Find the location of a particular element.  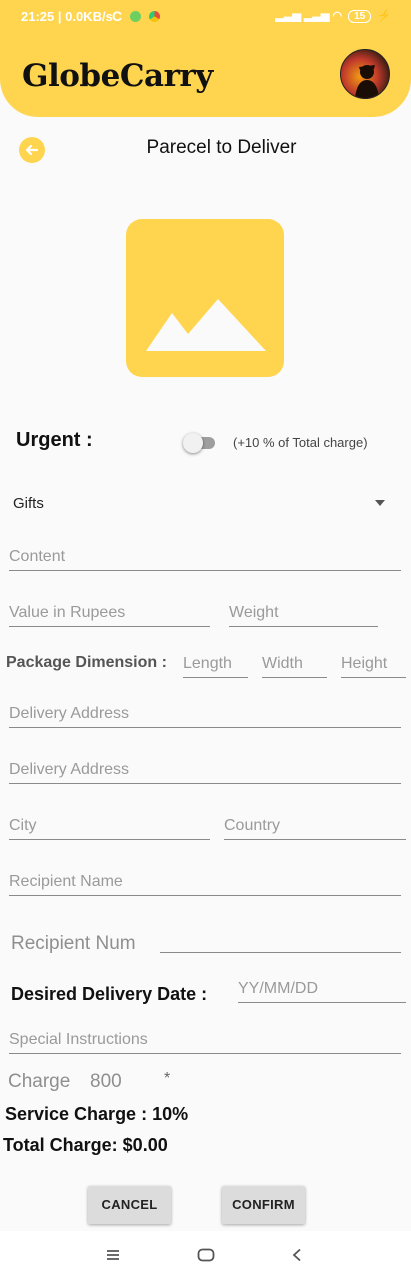

urgent-toggle is located at coordinates (199, 442).